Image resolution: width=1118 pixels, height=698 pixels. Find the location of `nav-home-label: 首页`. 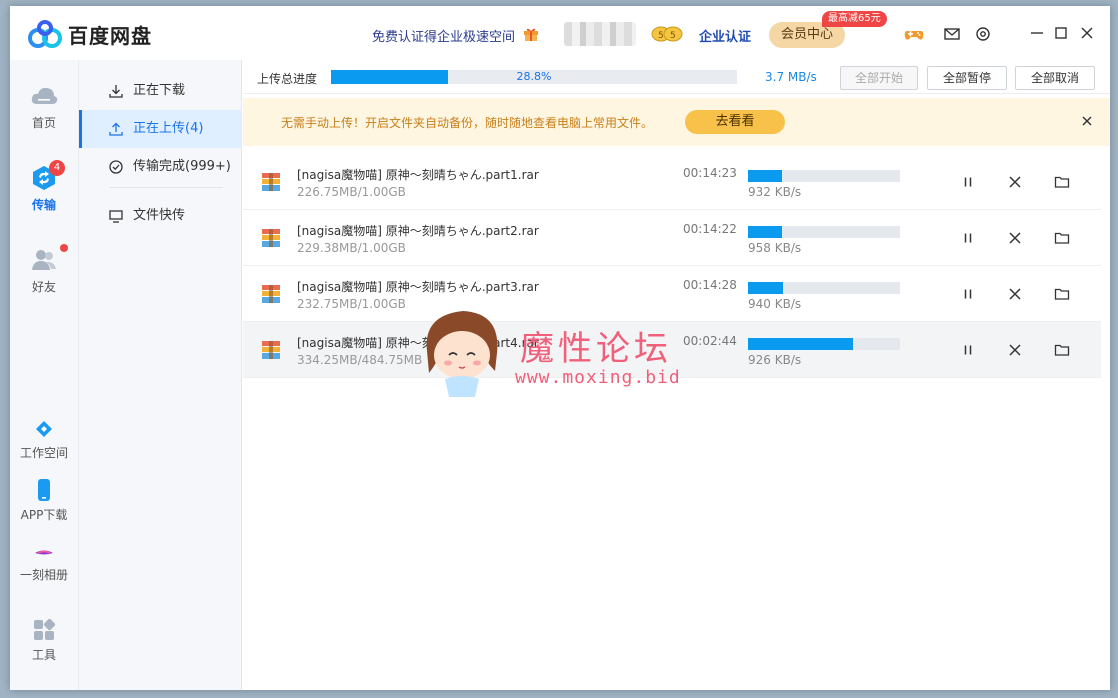

nav-home-label: 首页 is located at coordinates (43, 123).